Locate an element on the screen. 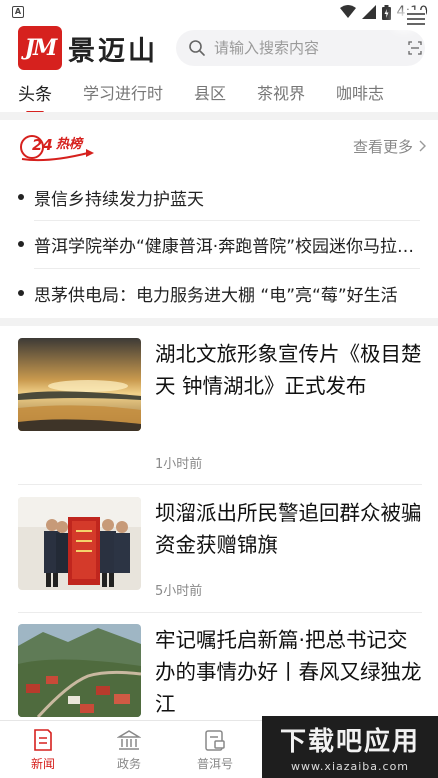 The image size is (438, 778). hot-list-item: 景信乡持续发力护蓝天 is located at coordinates (219, 197).